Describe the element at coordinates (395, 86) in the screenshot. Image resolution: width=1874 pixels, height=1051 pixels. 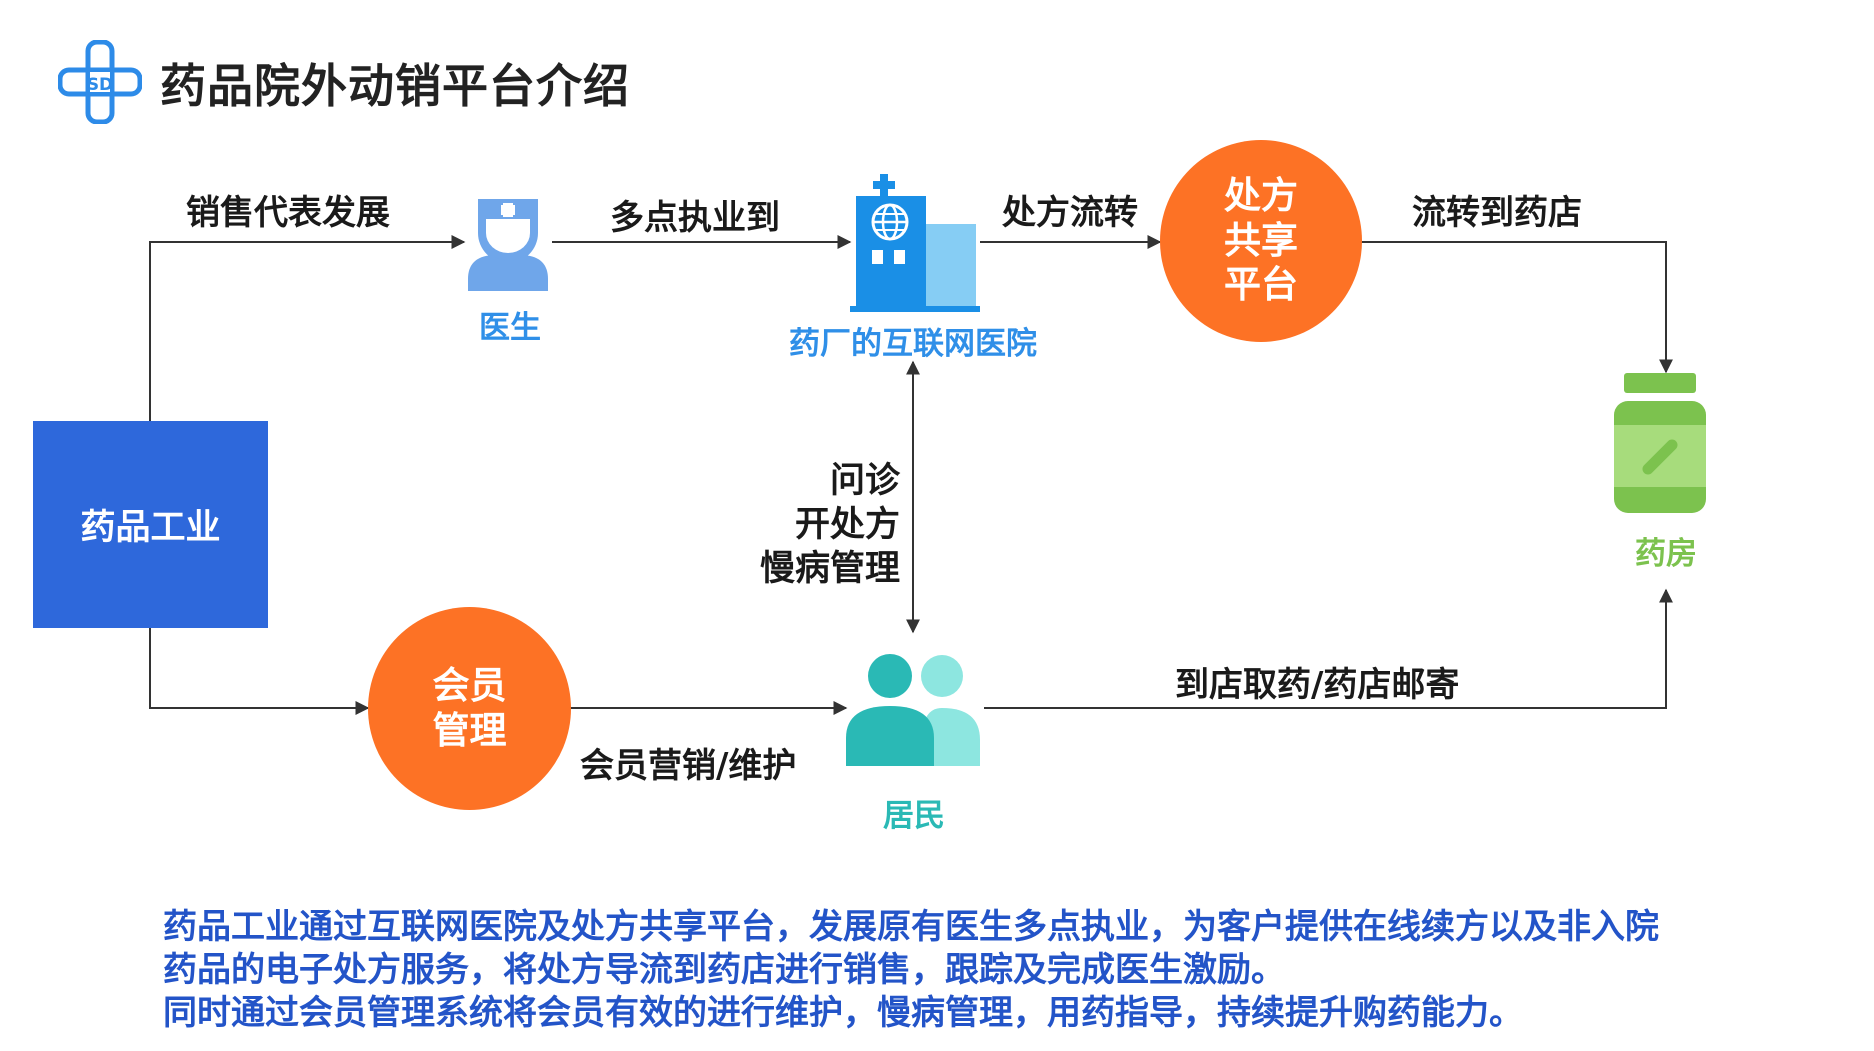
I see `page-title: 药品院外动销平台介绍` at that location.